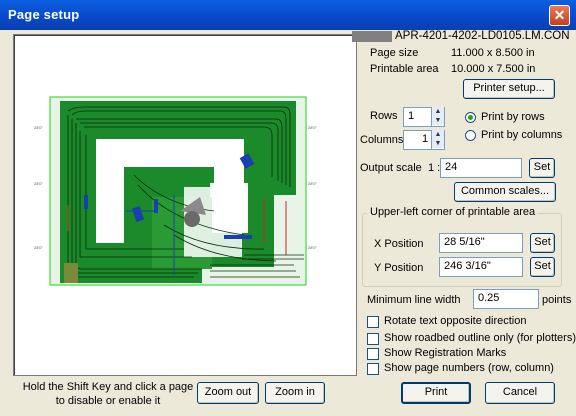  I want to click on columns-value: 1, so click(425, 139).